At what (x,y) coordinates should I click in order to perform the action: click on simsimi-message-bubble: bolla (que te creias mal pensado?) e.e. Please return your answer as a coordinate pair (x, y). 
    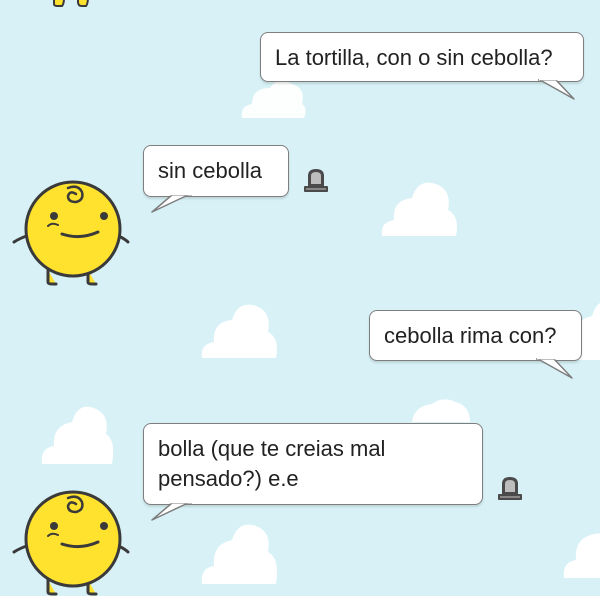
    Looking at the image, I should click on (313, 464).